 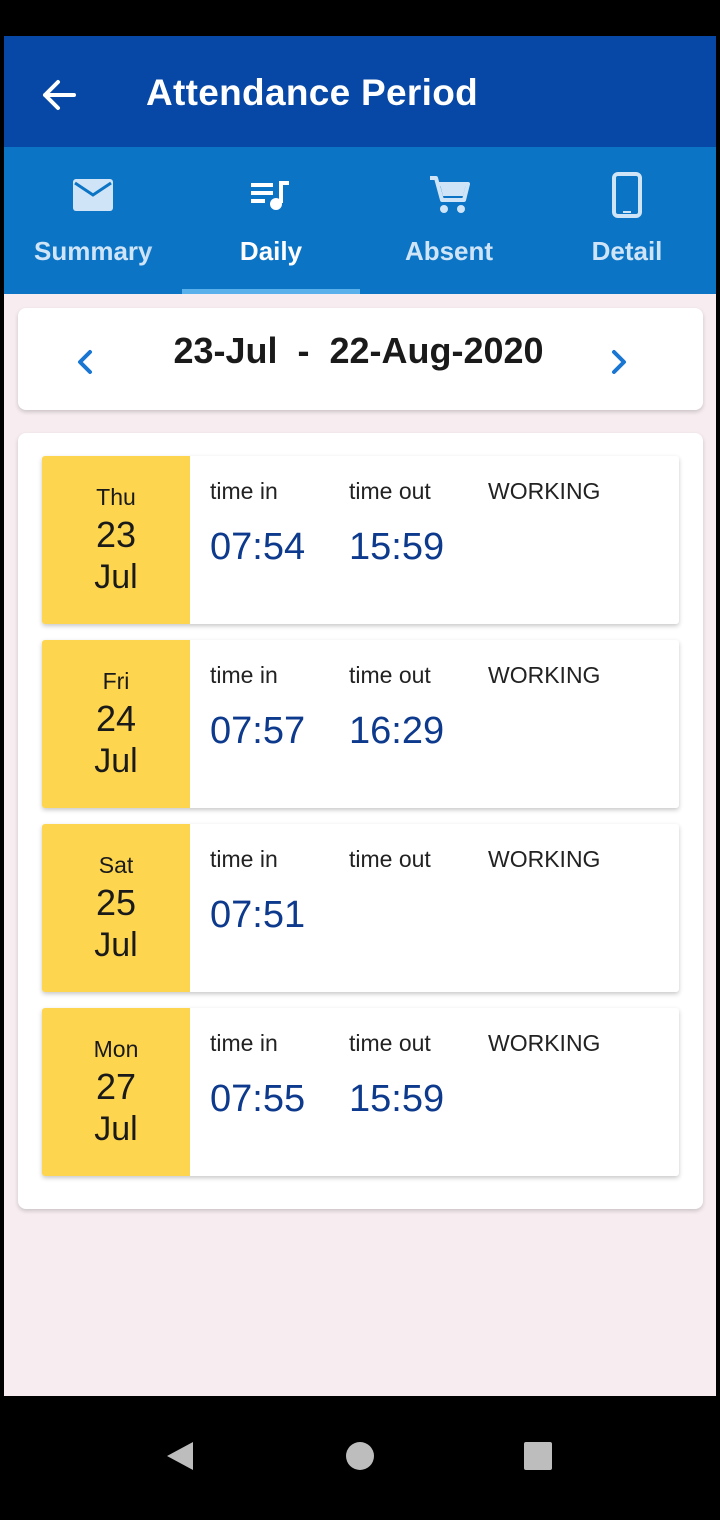 I want to click on day-number: 23, so click(x=116, y=534).